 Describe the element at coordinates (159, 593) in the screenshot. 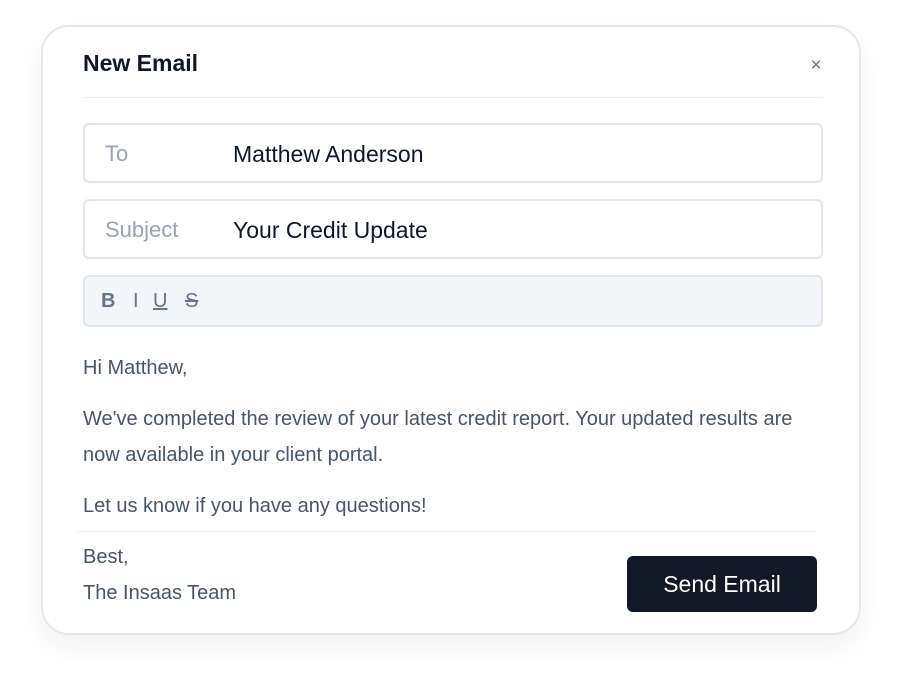

I see `message-signature: The Insaas Team` at that location.